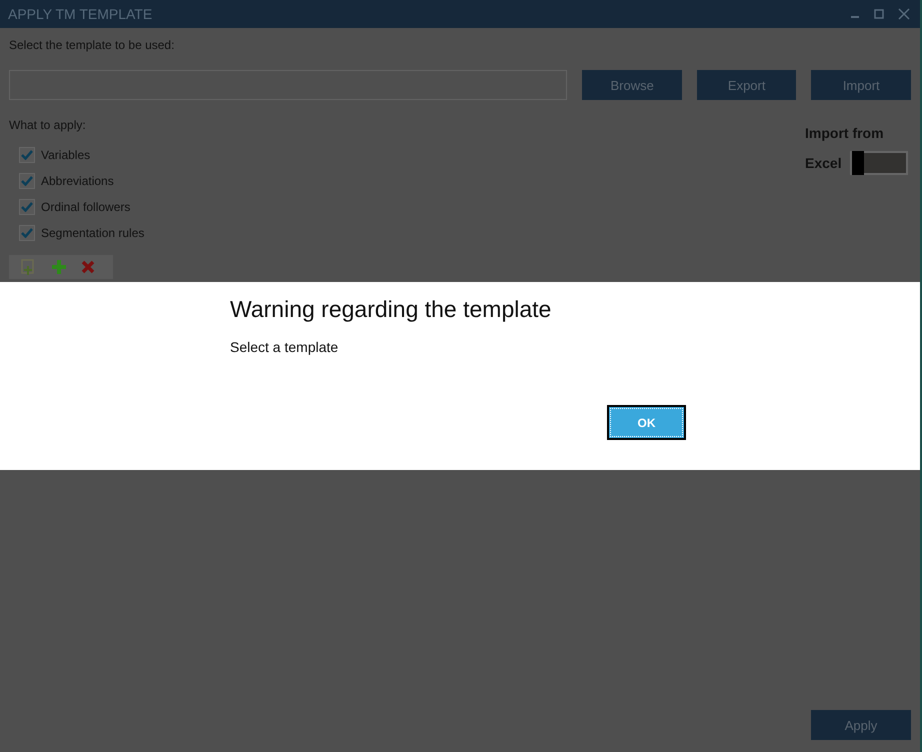 Image resolution: width=922 pixels, height=752 pixels. What do you see at coordinates (879, 163) in the screenshot?
I see `toggle-switch` at bounding box center [879, 163].